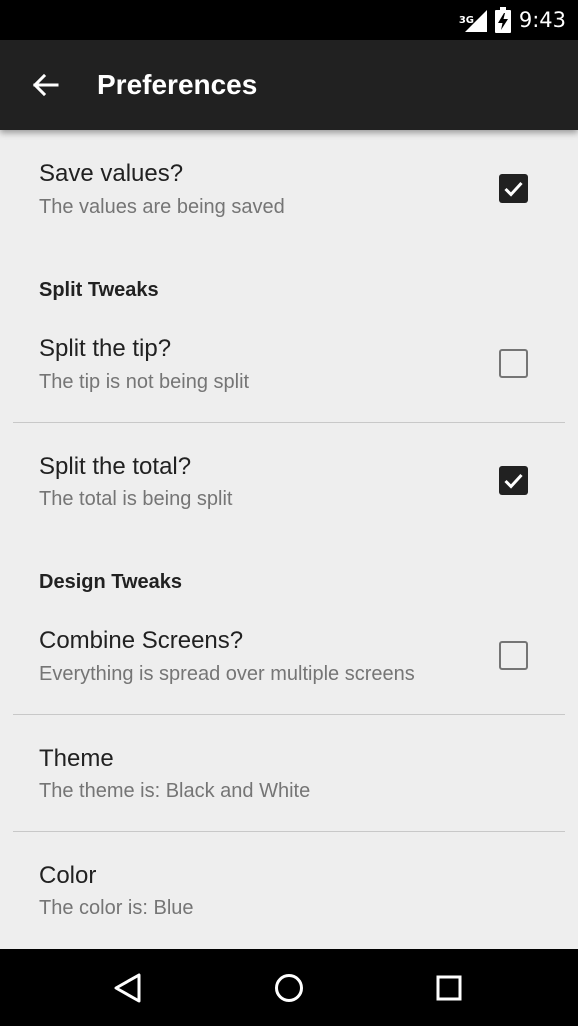  What do you see at coordinates (177, 84) in the screenshot?
I see `page-title: Preferences` at bounding box center [177, 84].